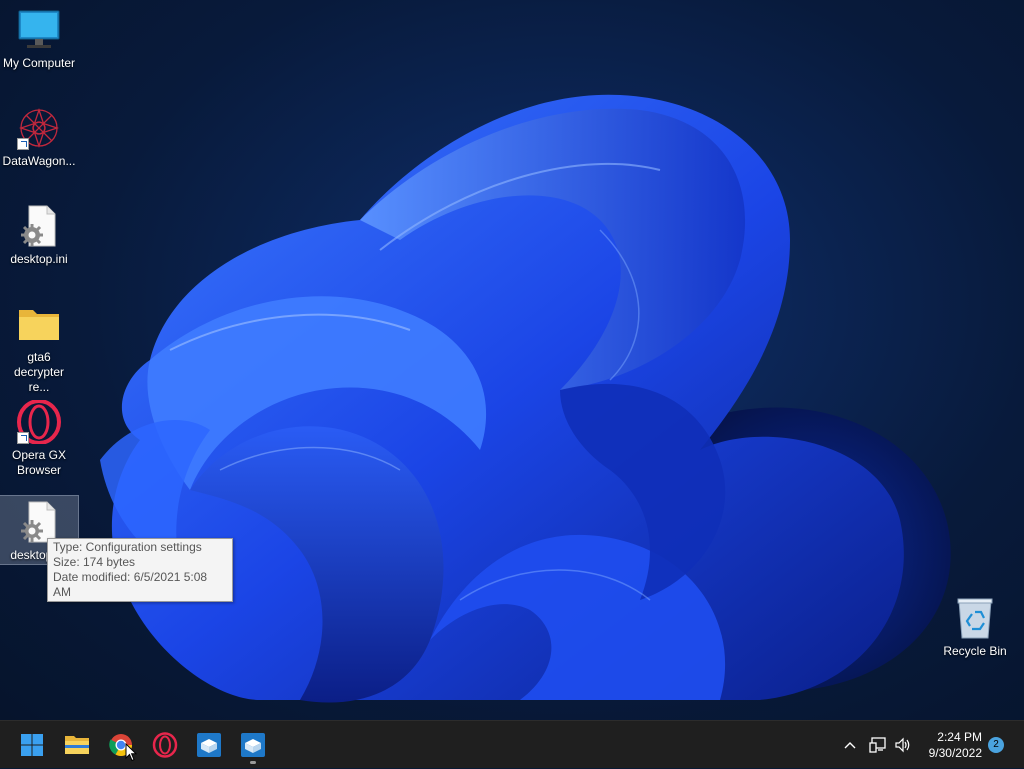 The width and height of the screenshot is (1024, 769). I want to click on tooltip-size: Size: 174 bytes, so click(94, 562).